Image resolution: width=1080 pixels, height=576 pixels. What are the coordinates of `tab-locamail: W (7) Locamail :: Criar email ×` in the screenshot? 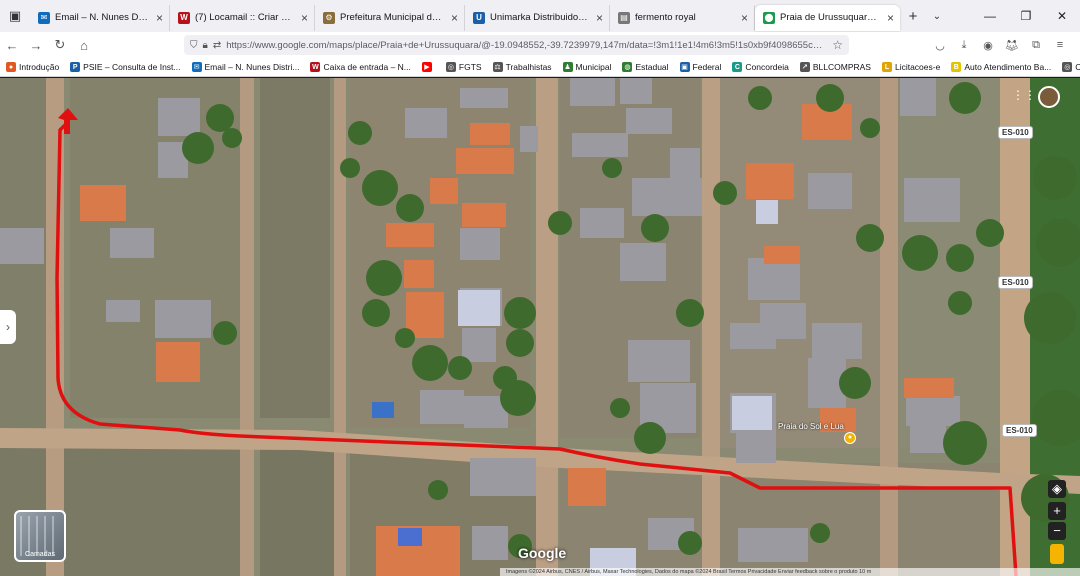 It's located at (242, 17).